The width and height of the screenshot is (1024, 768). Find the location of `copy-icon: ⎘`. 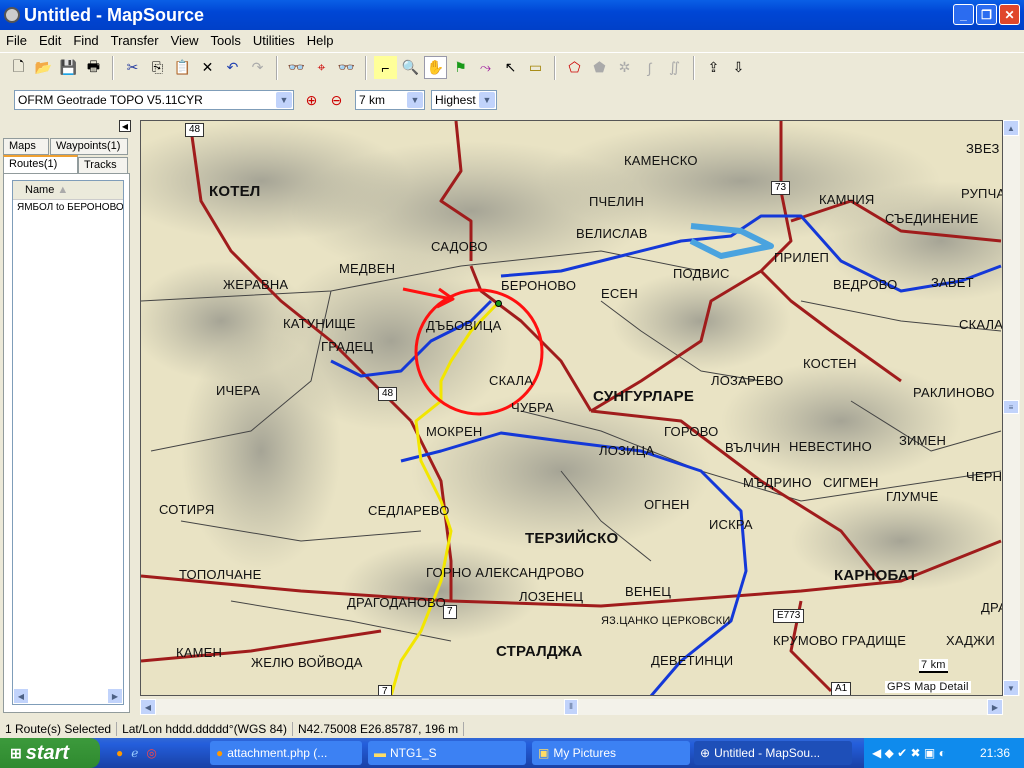

copy-icon: ⎘ is located at coordinates (157, 67).